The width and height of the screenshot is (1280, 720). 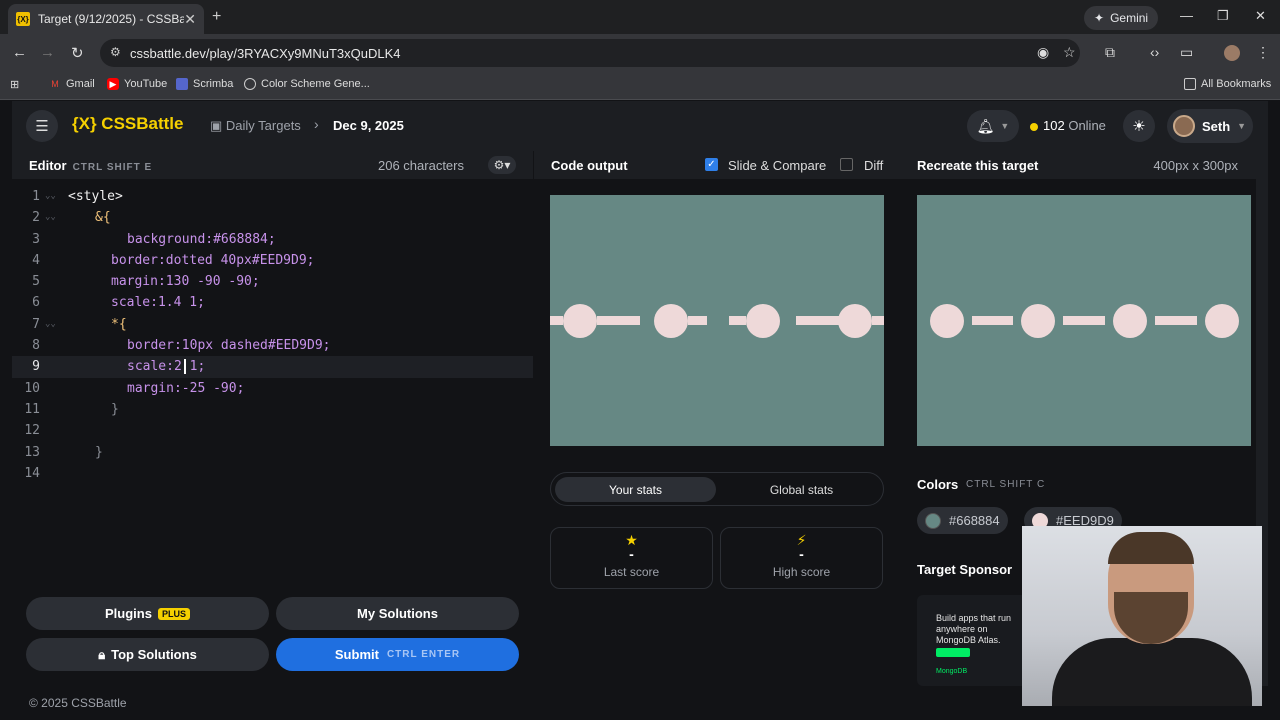 What do you see at coordinates (801, 489) in the screenshot?
I see `tab-global-stats: Global stats` at bounding box center [801, 489].